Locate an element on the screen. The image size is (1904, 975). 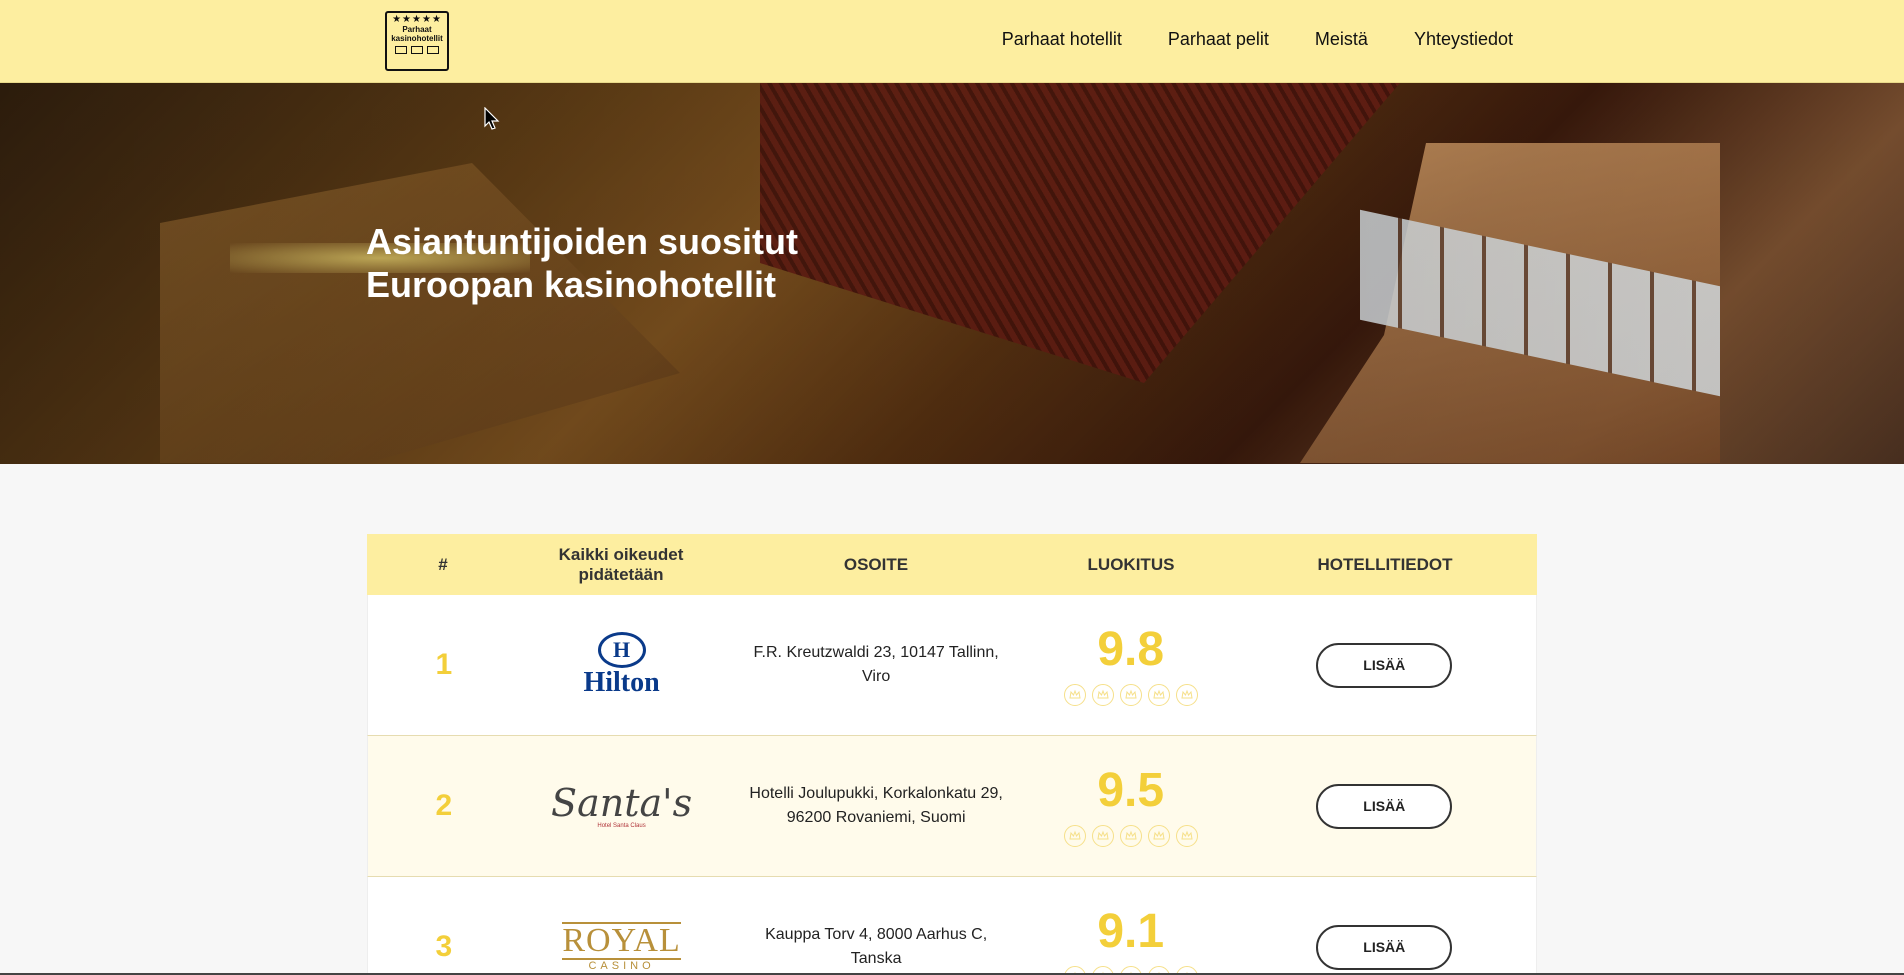
rank-number: 2 is located at coordinates (444, 805).